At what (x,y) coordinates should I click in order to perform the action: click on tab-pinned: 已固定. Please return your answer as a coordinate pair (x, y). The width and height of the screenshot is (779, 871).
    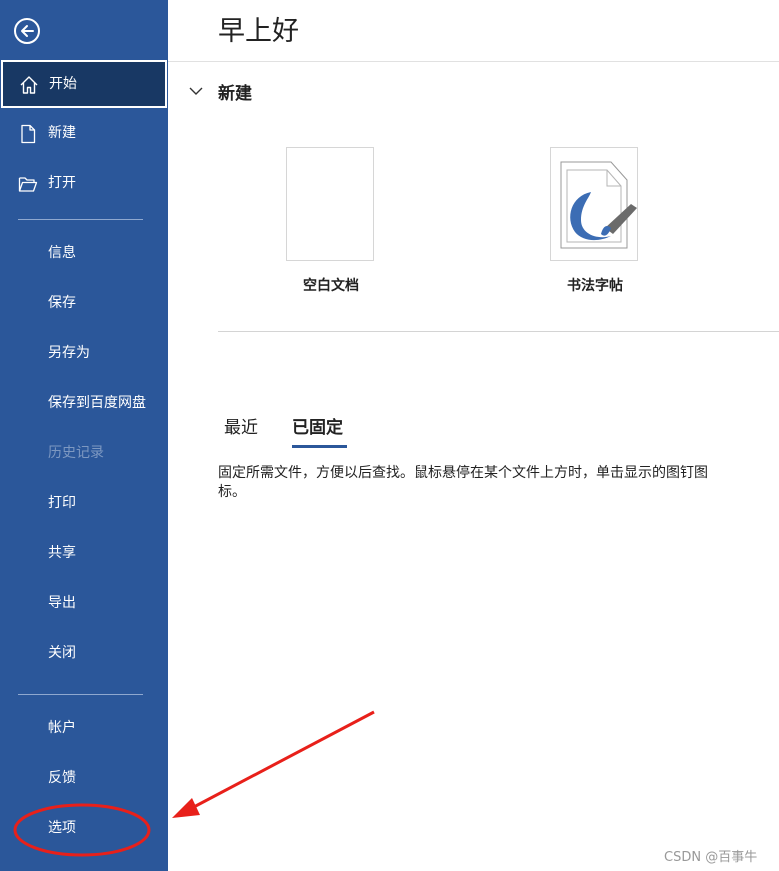
    Looking at the image, I should click on (317, 428).